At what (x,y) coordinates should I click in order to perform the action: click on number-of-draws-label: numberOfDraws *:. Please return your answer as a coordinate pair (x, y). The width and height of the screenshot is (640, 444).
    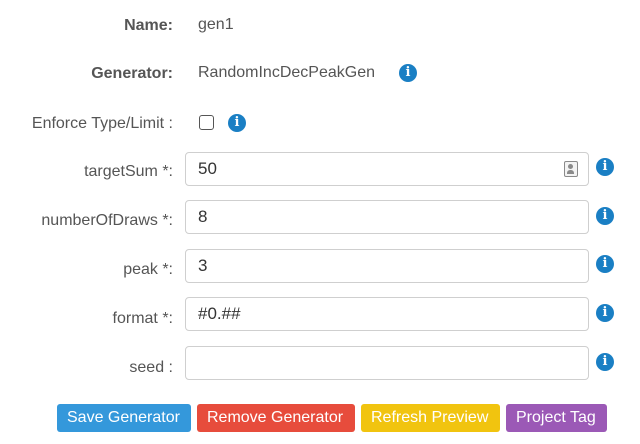
    Looking at the image, I should click on (107, 220).